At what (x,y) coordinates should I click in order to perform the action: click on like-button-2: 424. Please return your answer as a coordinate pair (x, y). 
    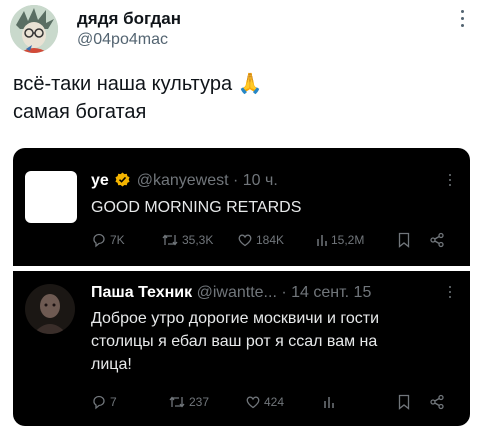
    Looking at the image, I should click on (264, 402).